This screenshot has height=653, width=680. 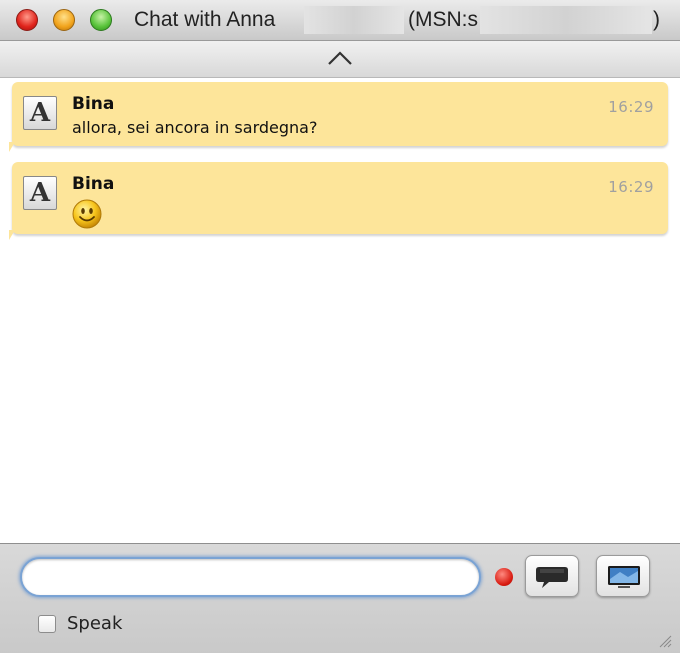 I want to click on window-title: Chat with Anna, so click(x=205, y=19).